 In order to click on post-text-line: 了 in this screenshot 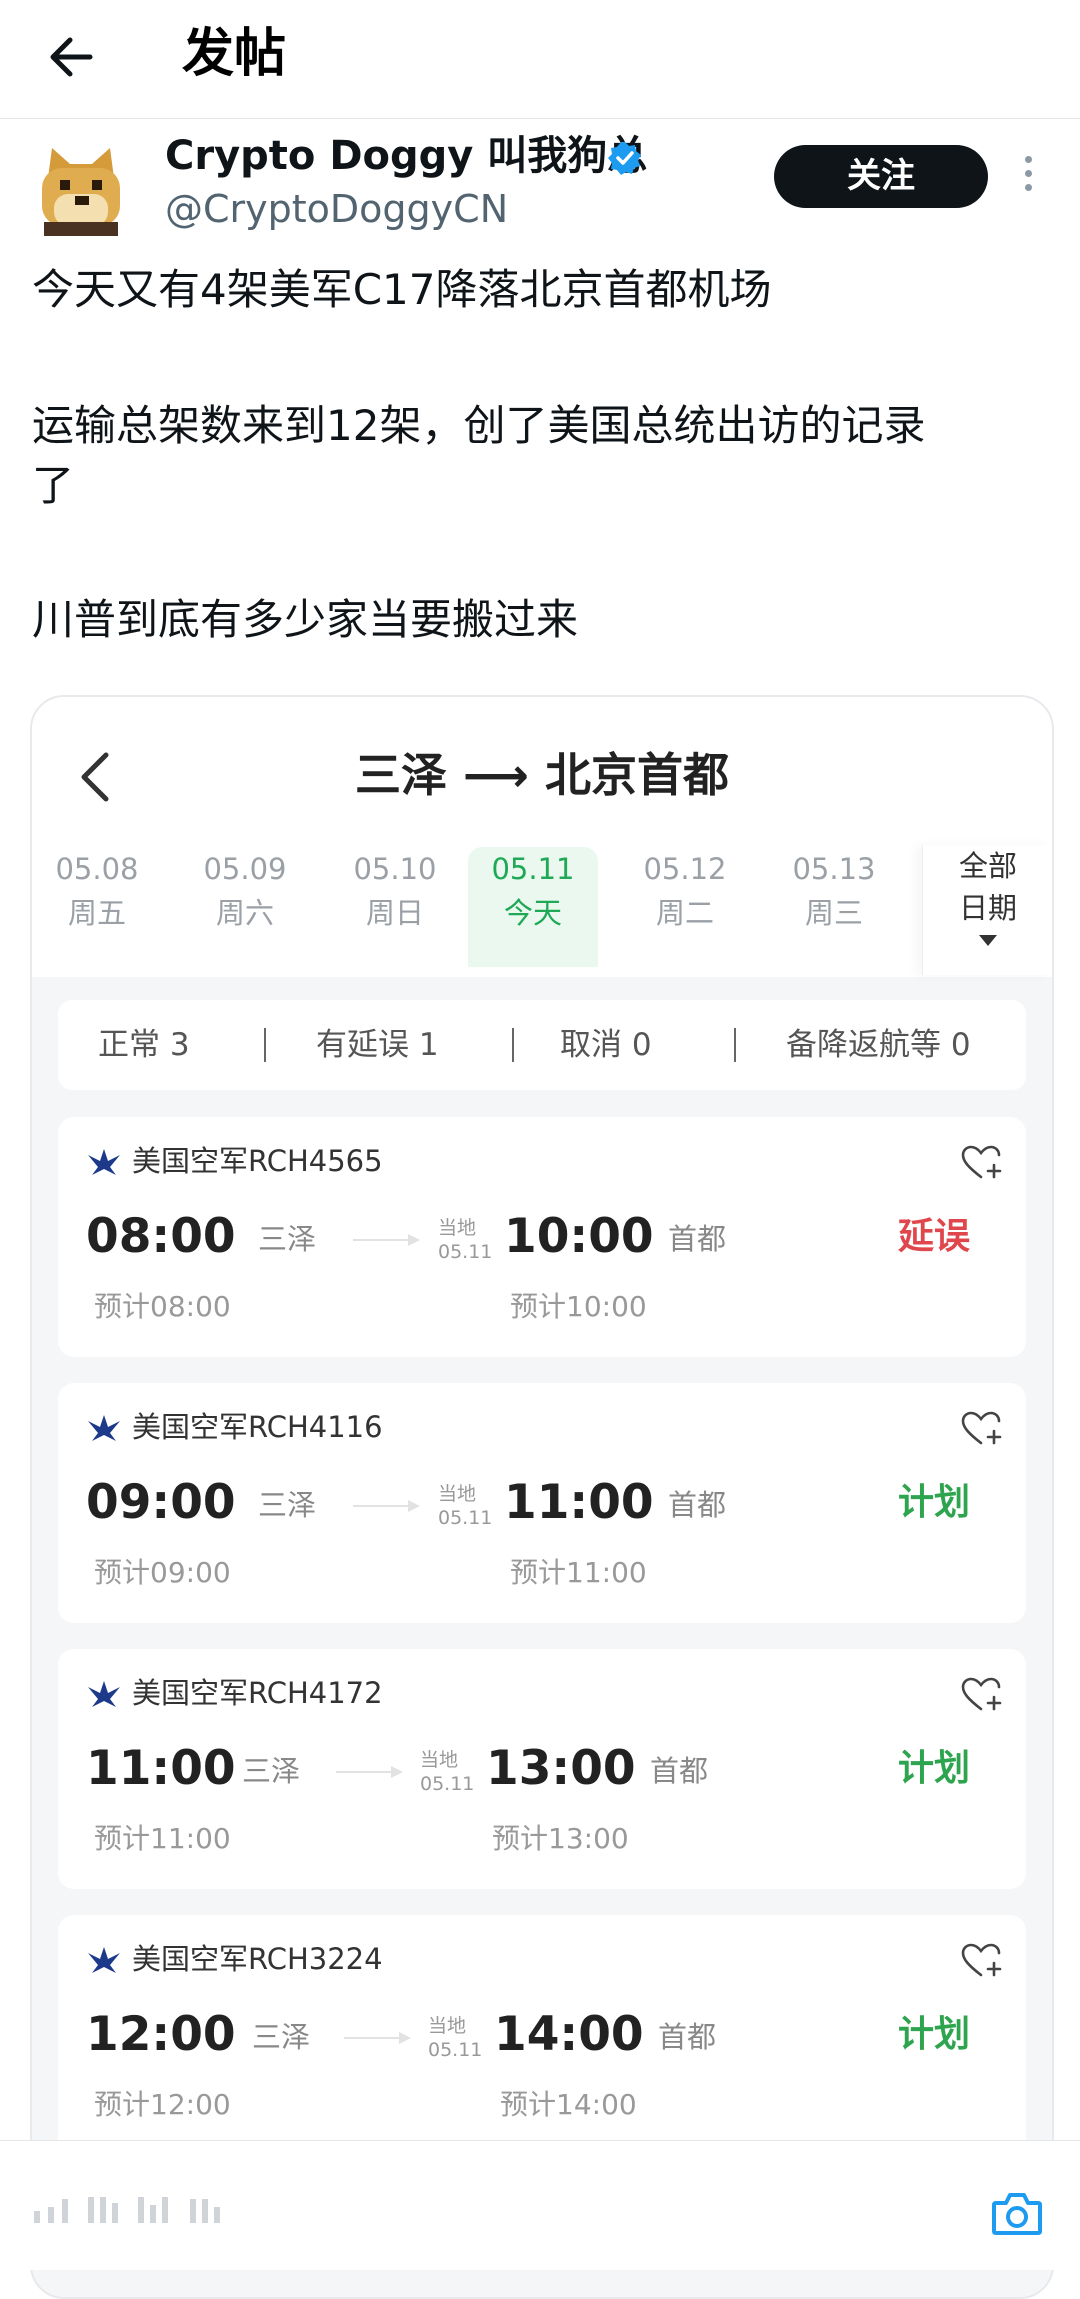, I will do `click(53, 485)`.